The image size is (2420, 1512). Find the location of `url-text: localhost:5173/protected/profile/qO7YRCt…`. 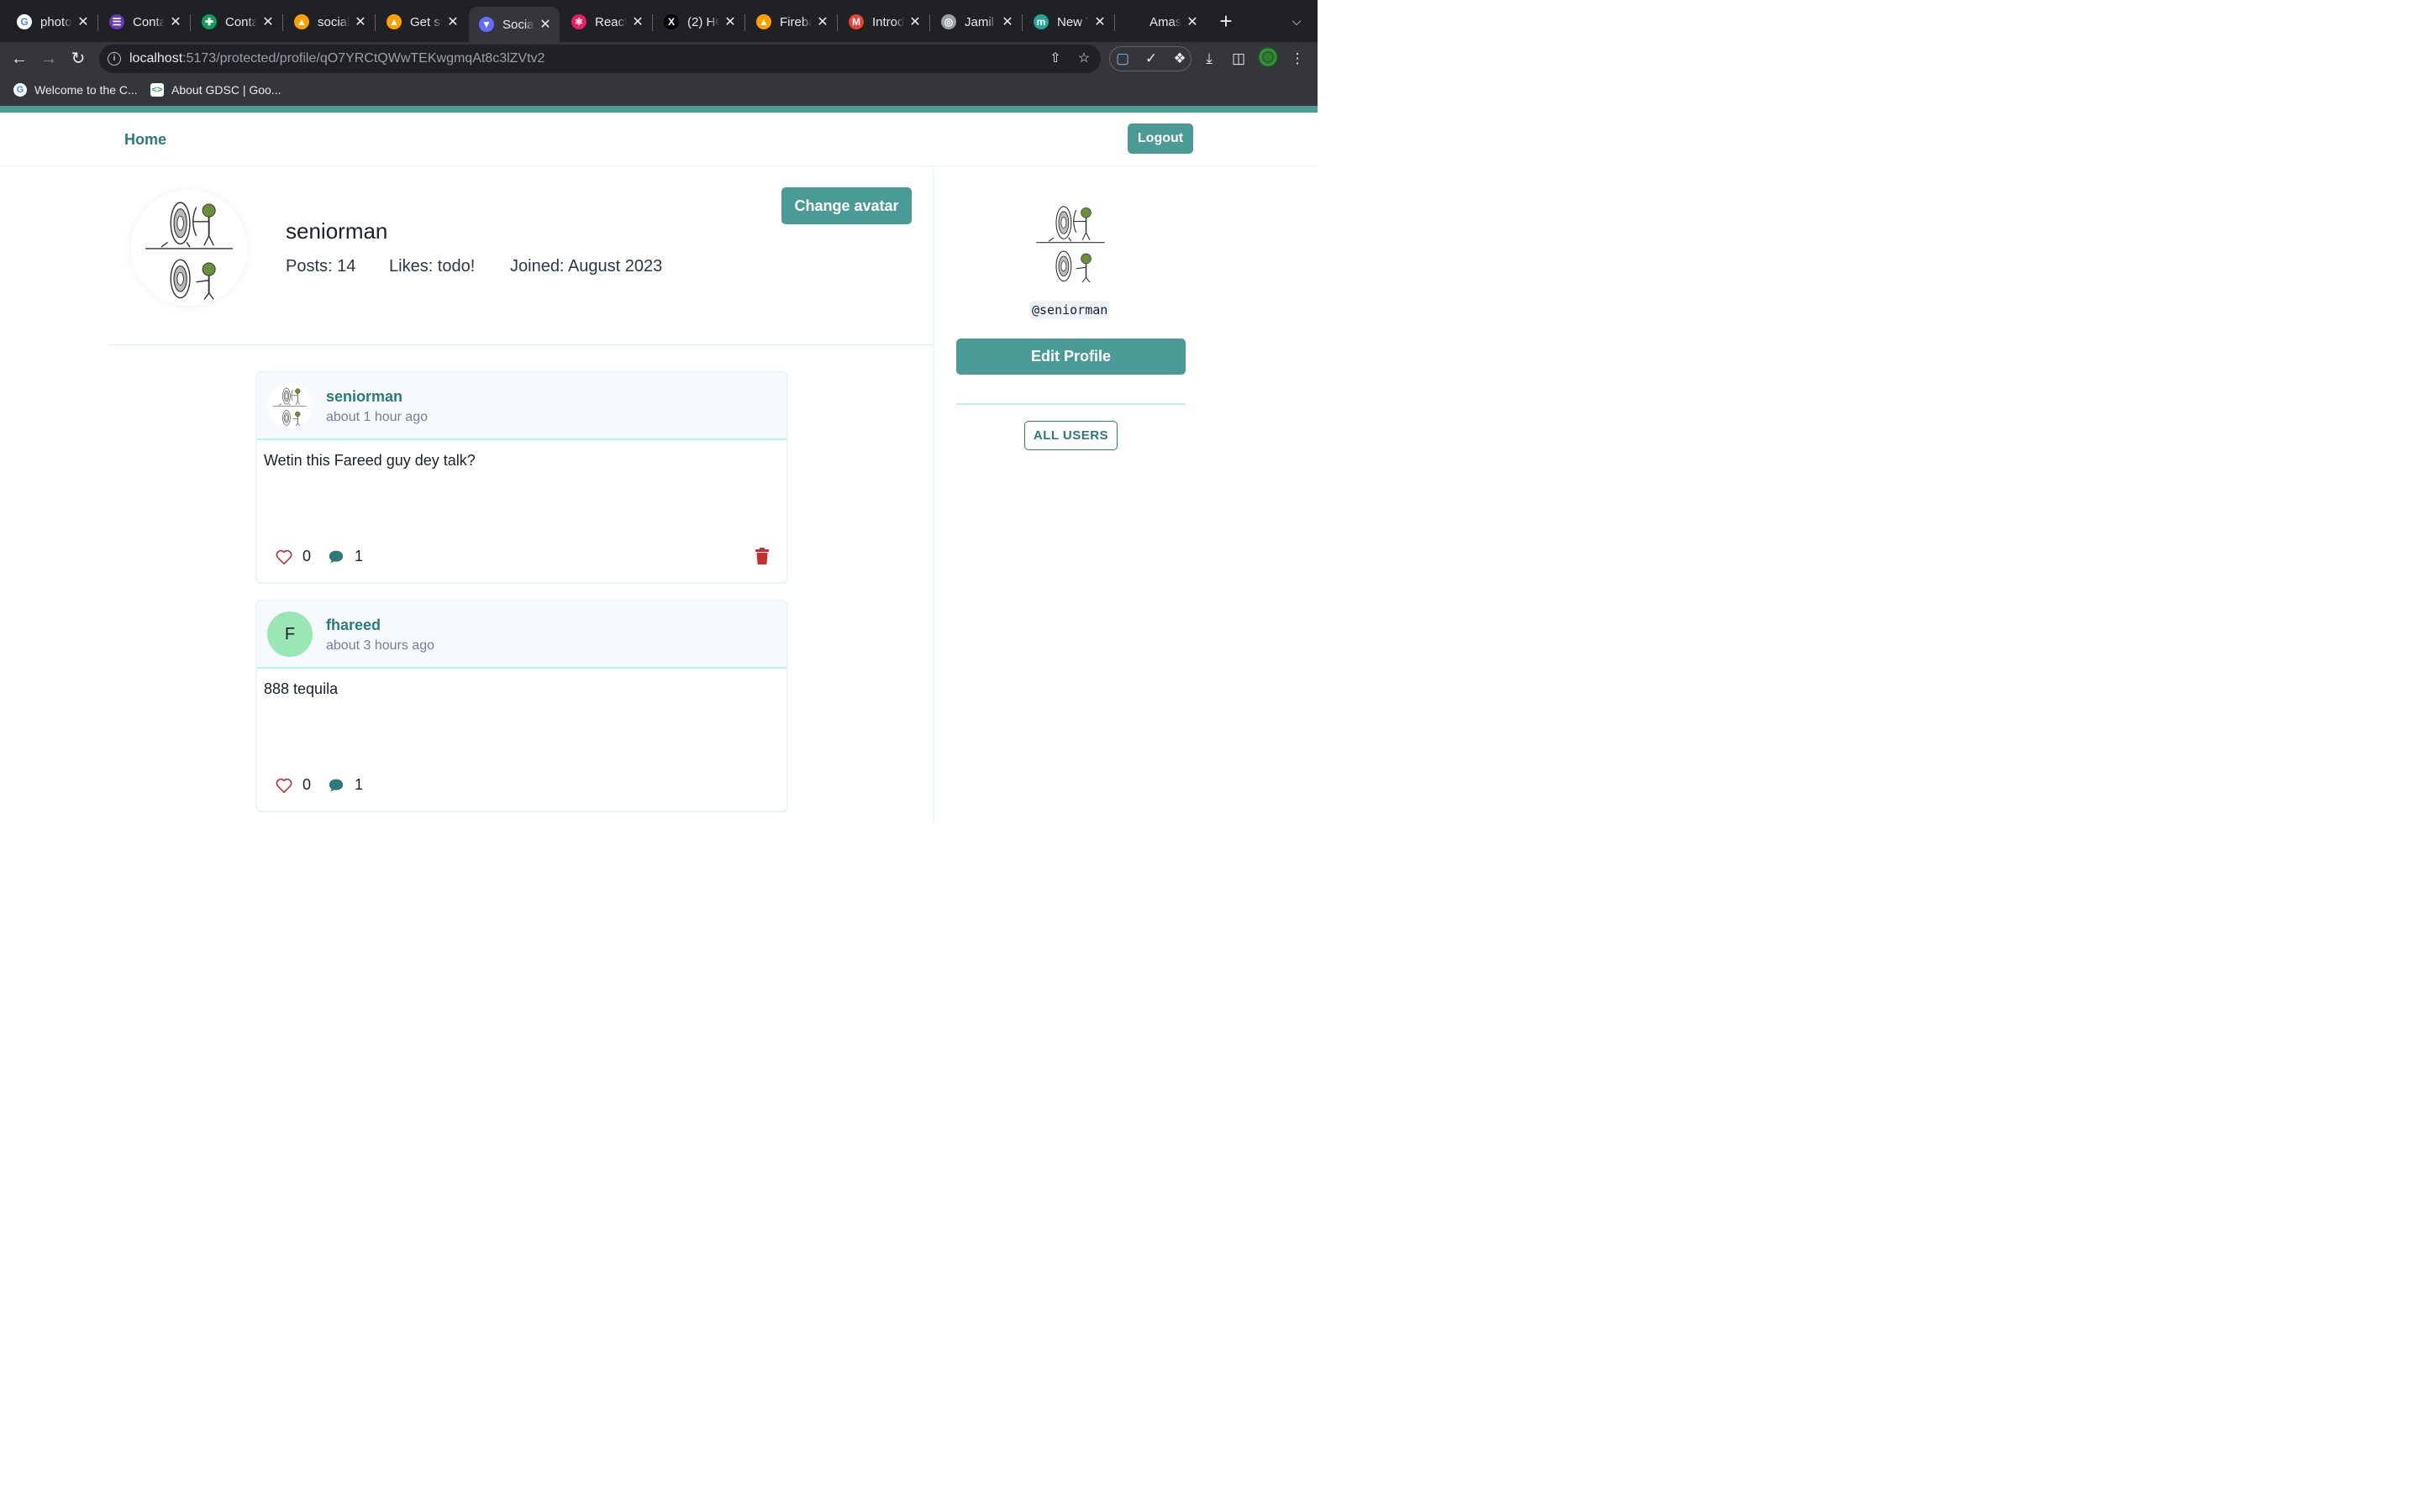

url-text: localhost:5173/protected/profile/qO7YRCt… is located at coordinates (337, 58).